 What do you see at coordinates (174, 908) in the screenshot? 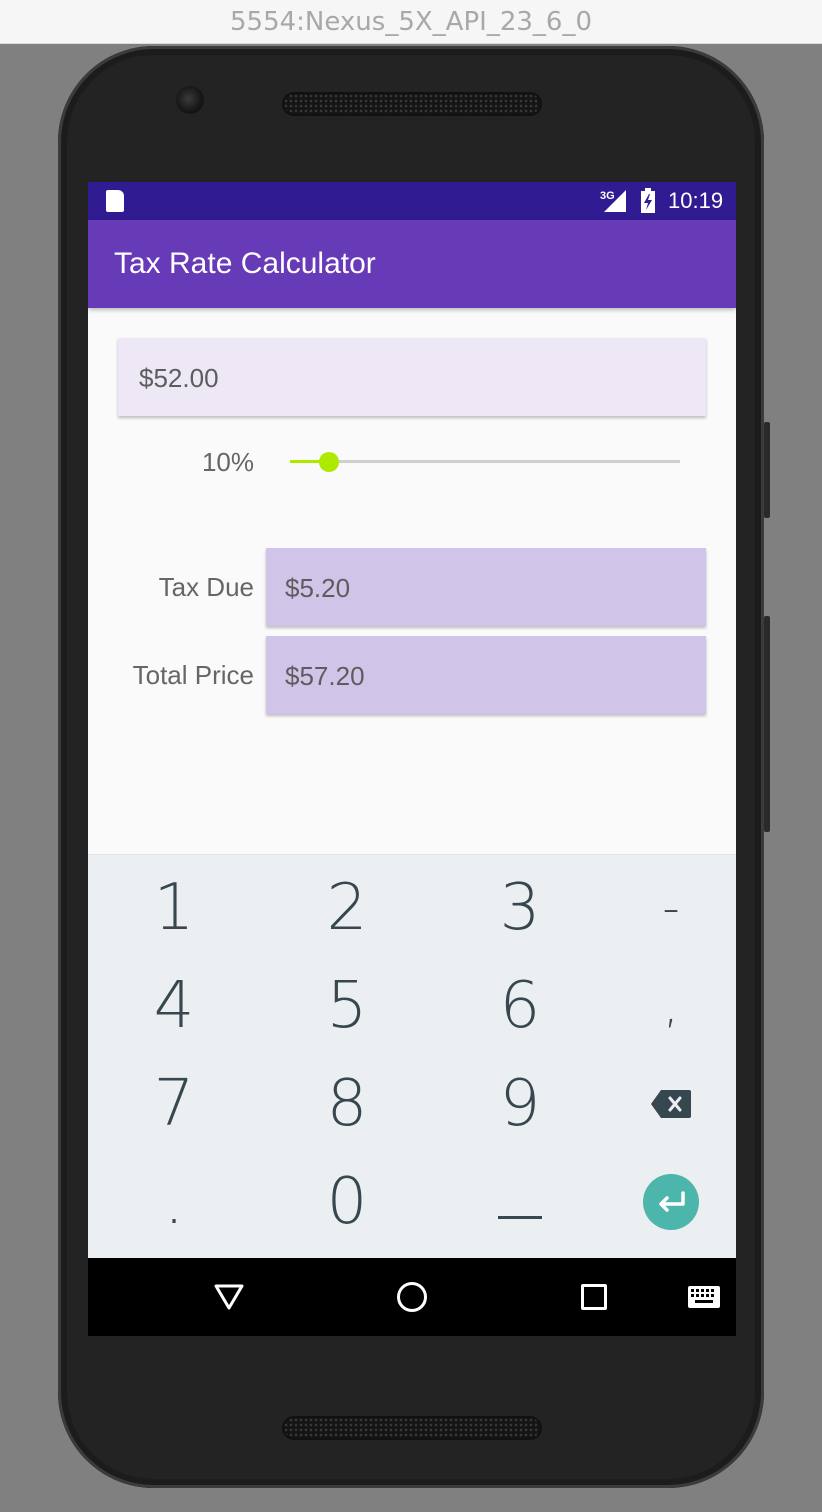
I see `key-1: 1` at bounding box center [174, 908].